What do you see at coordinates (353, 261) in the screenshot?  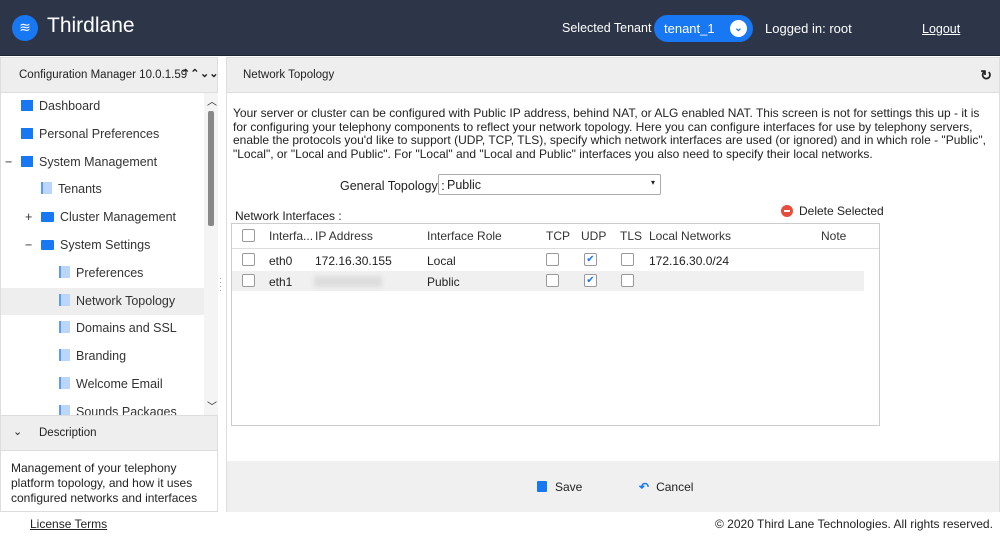 I see `ip-cell: 172.16.30.155` at bounding box center [353, 261].